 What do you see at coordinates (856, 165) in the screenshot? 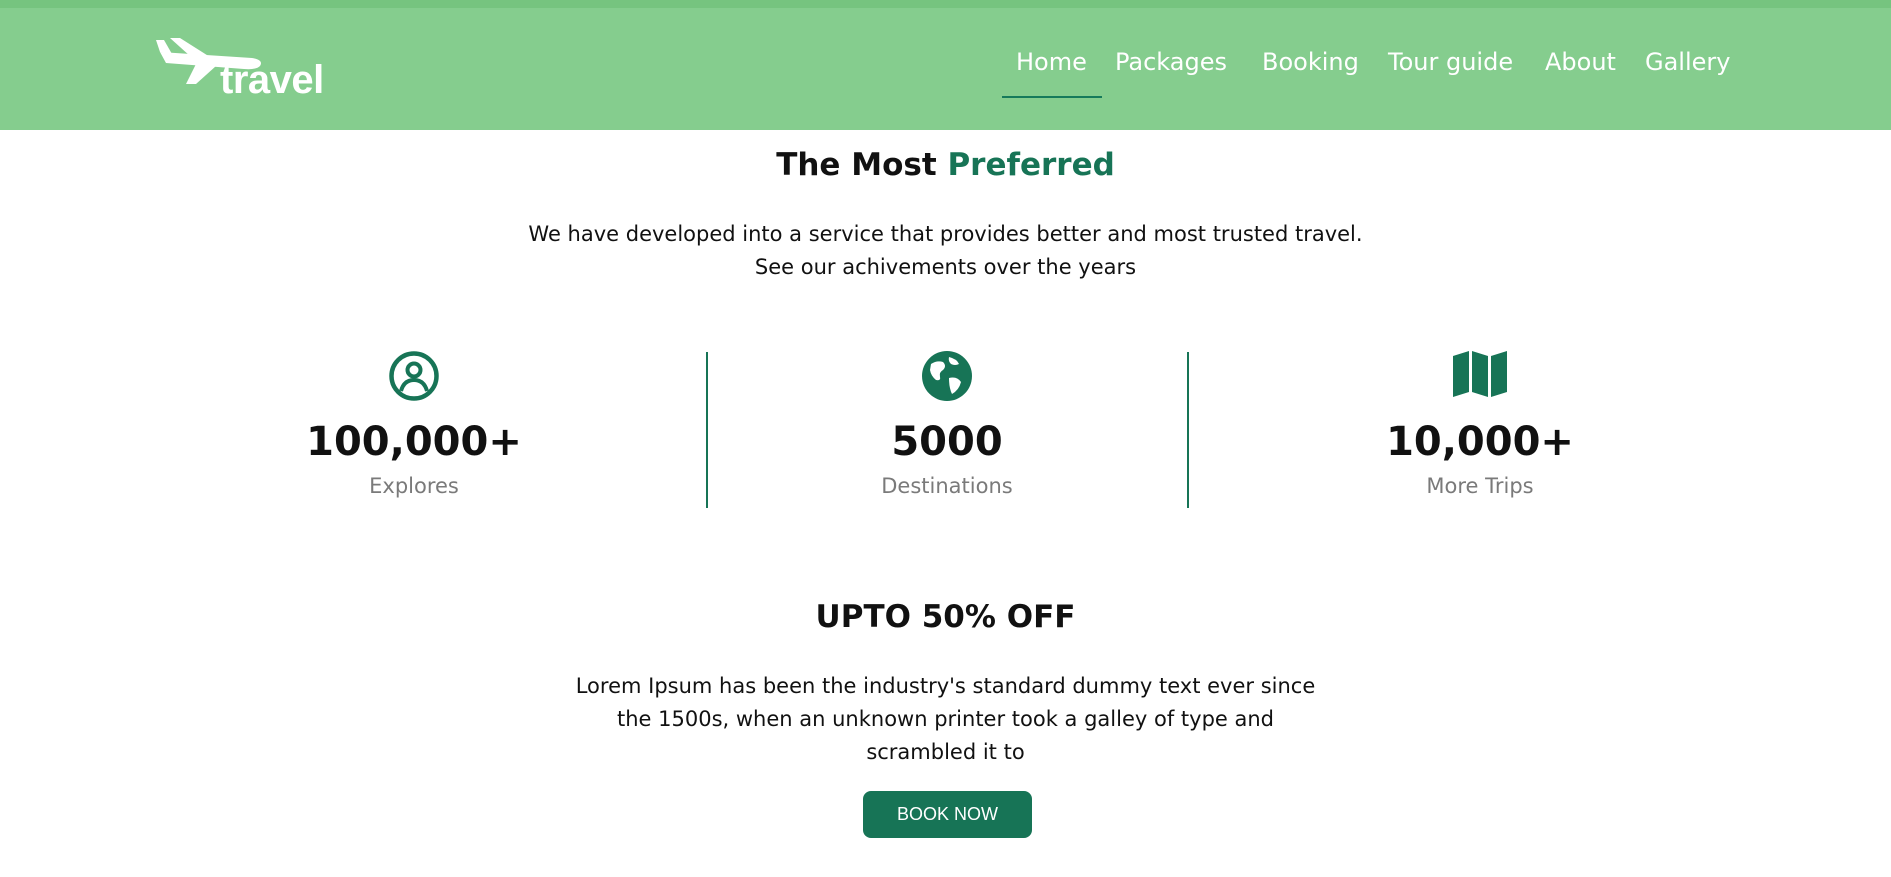
I see `heading-plain: The Most` at bounding box center [856, 165].